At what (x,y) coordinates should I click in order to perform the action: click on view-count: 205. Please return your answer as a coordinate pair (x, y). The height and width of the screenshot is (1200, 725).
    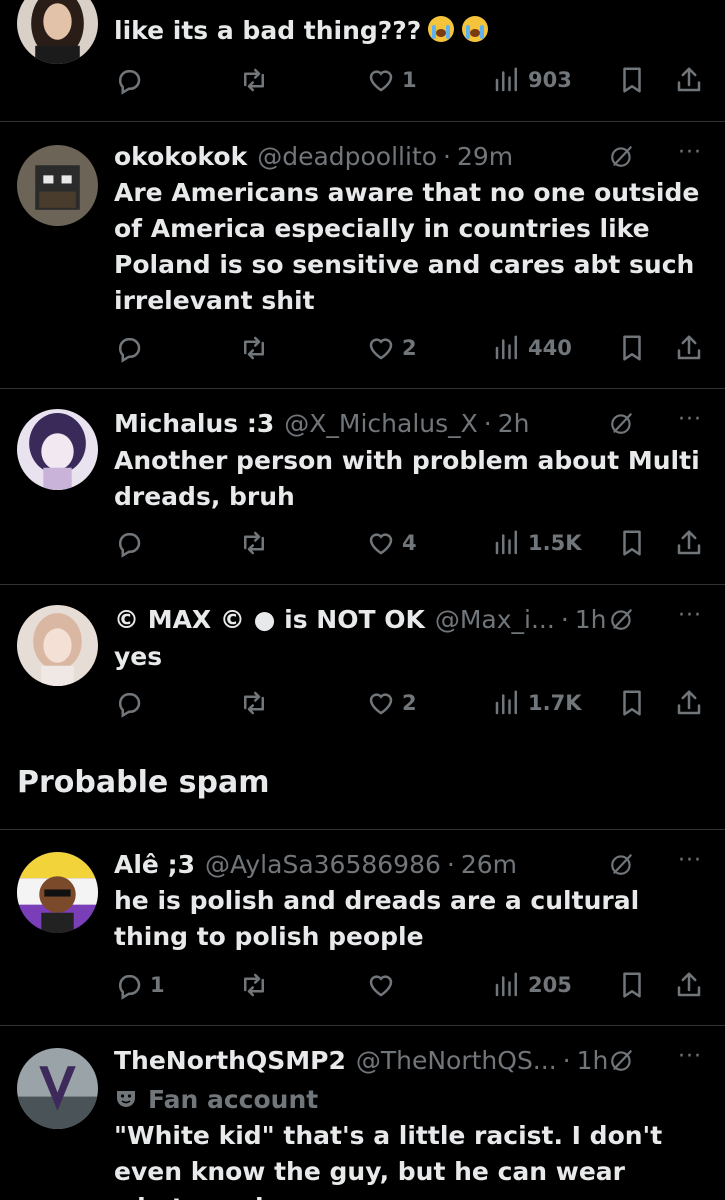
    Looking at the image, I should click on (550, 985).